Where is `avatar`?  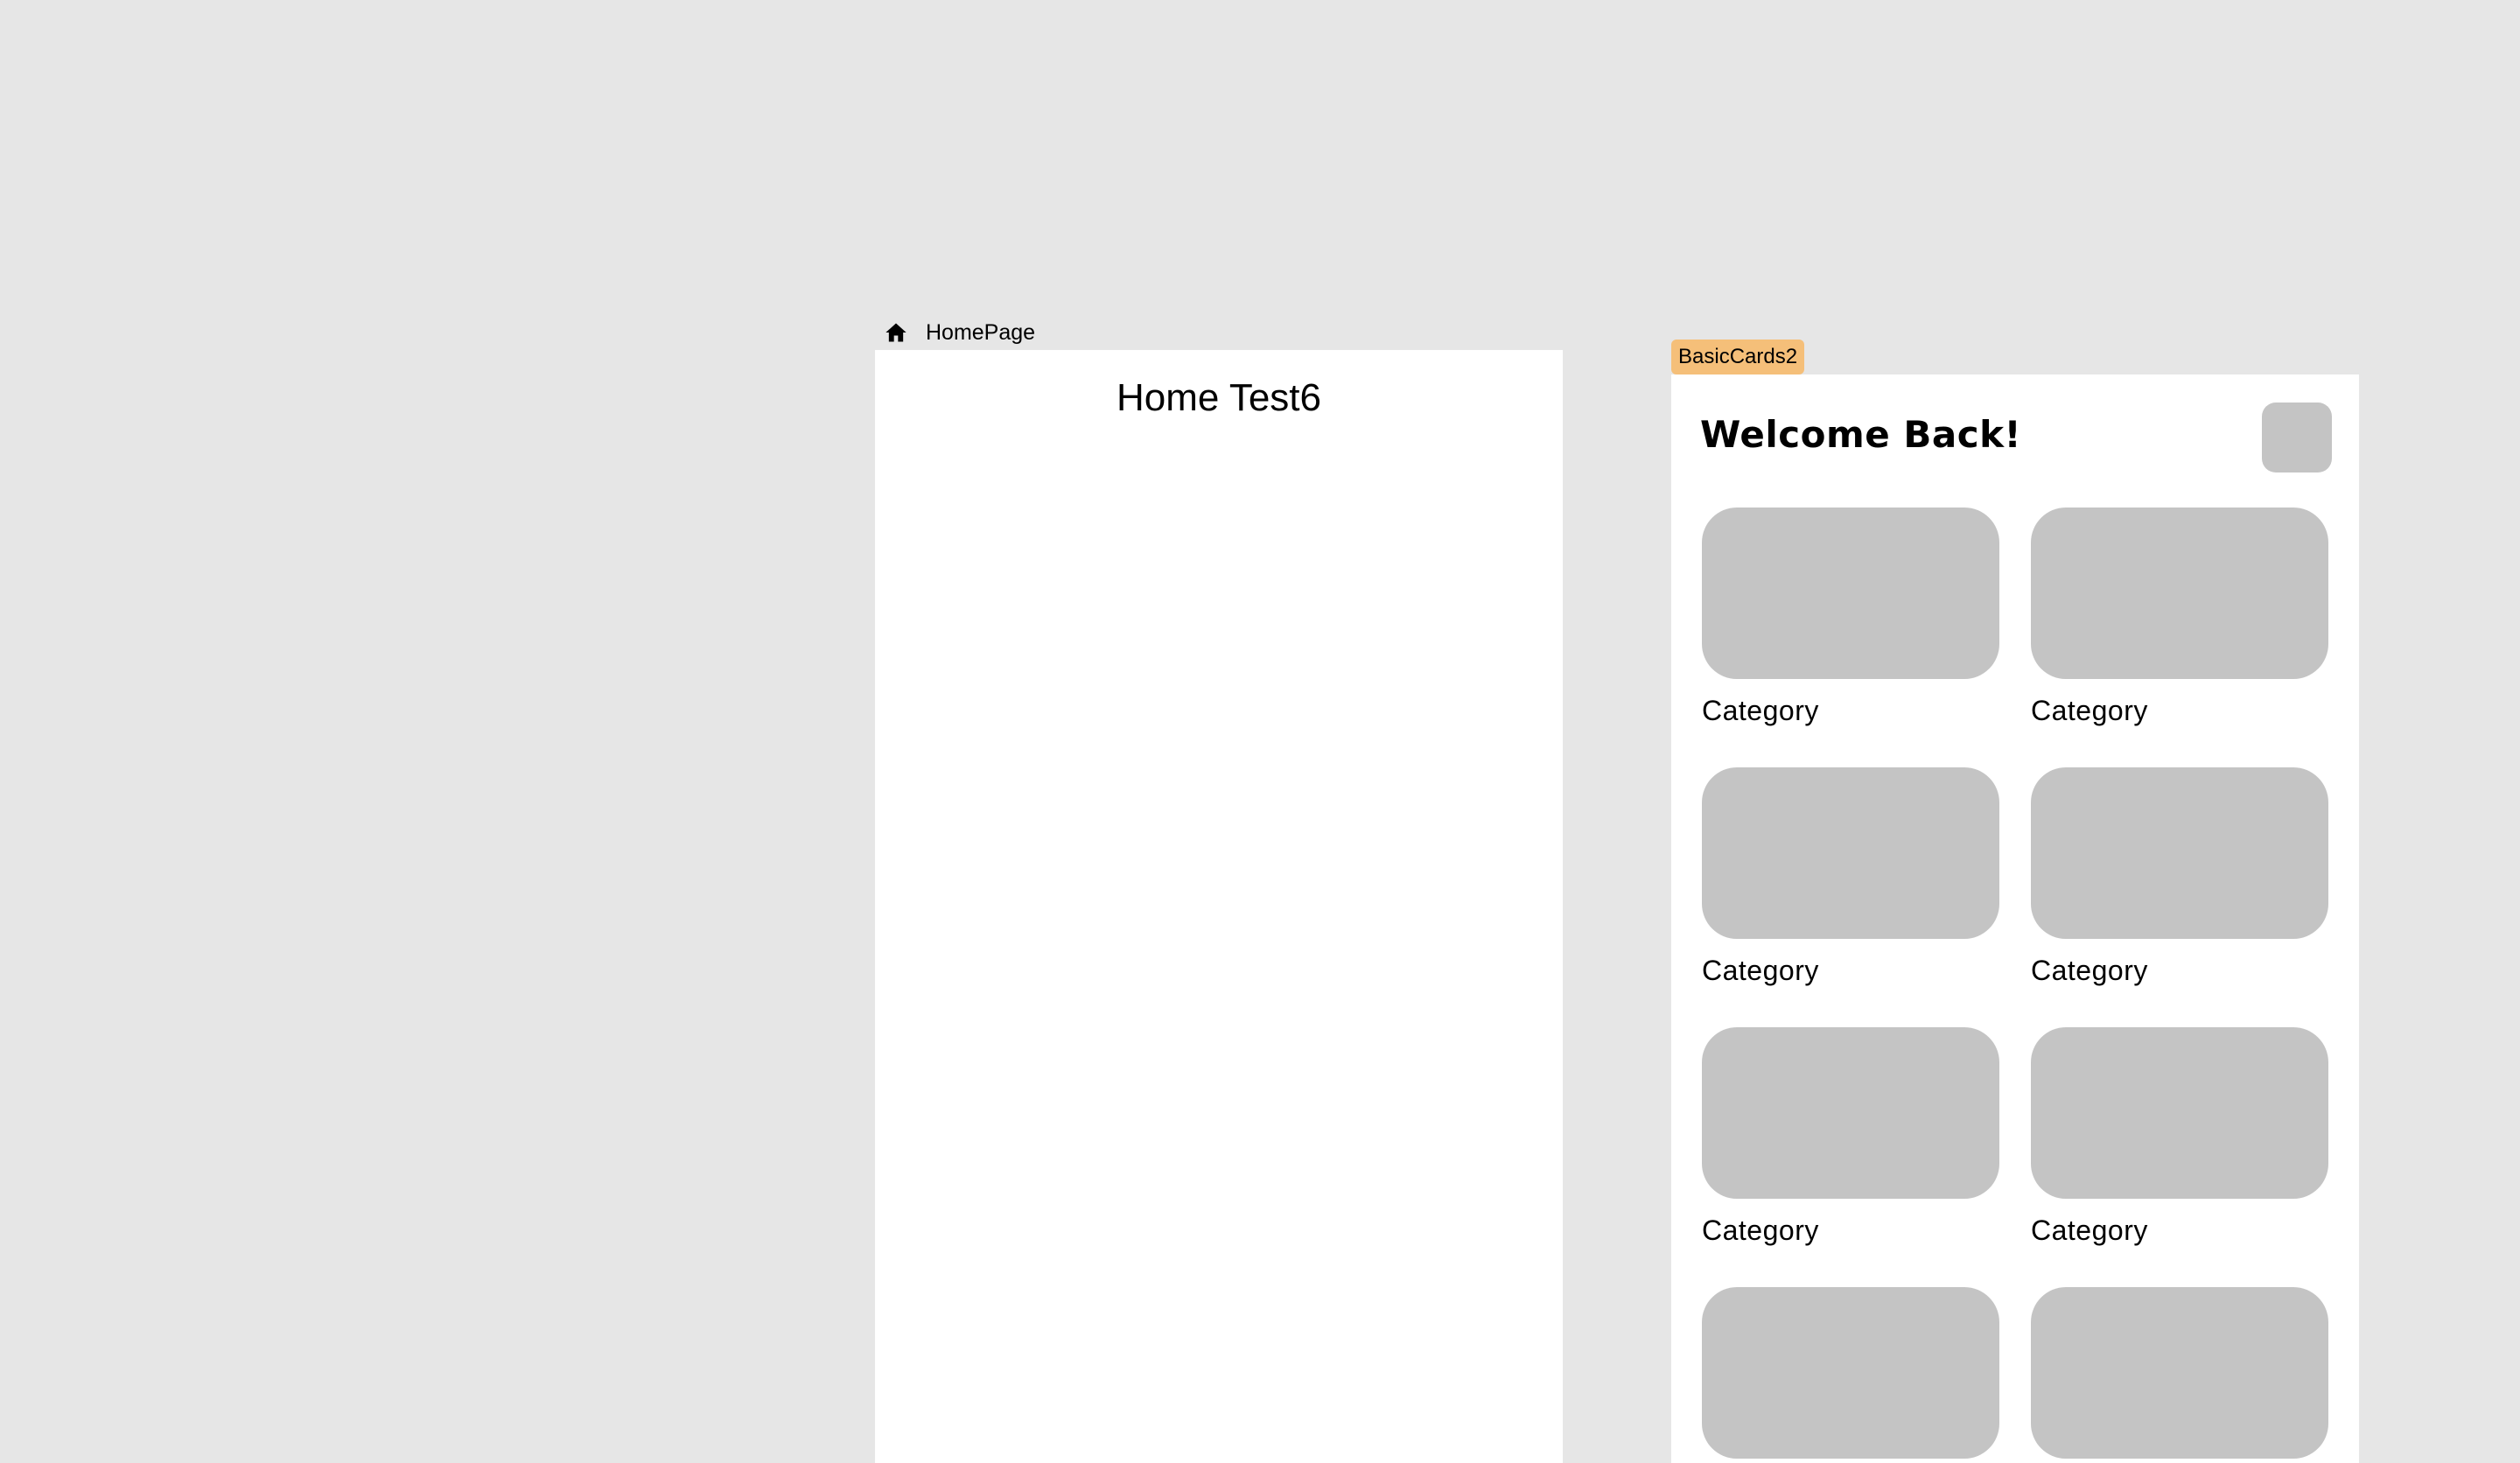
avatar is located at coordinates (2297, 437).